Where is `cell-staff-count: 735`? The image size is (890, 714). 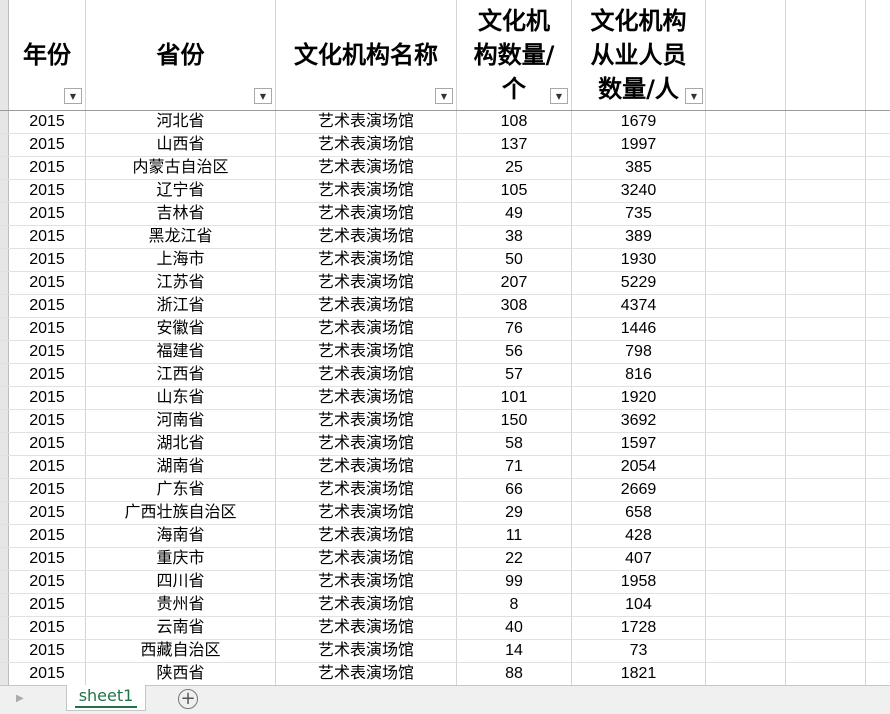
cell-staff-count: 735 is located at coordinates (638, 214).